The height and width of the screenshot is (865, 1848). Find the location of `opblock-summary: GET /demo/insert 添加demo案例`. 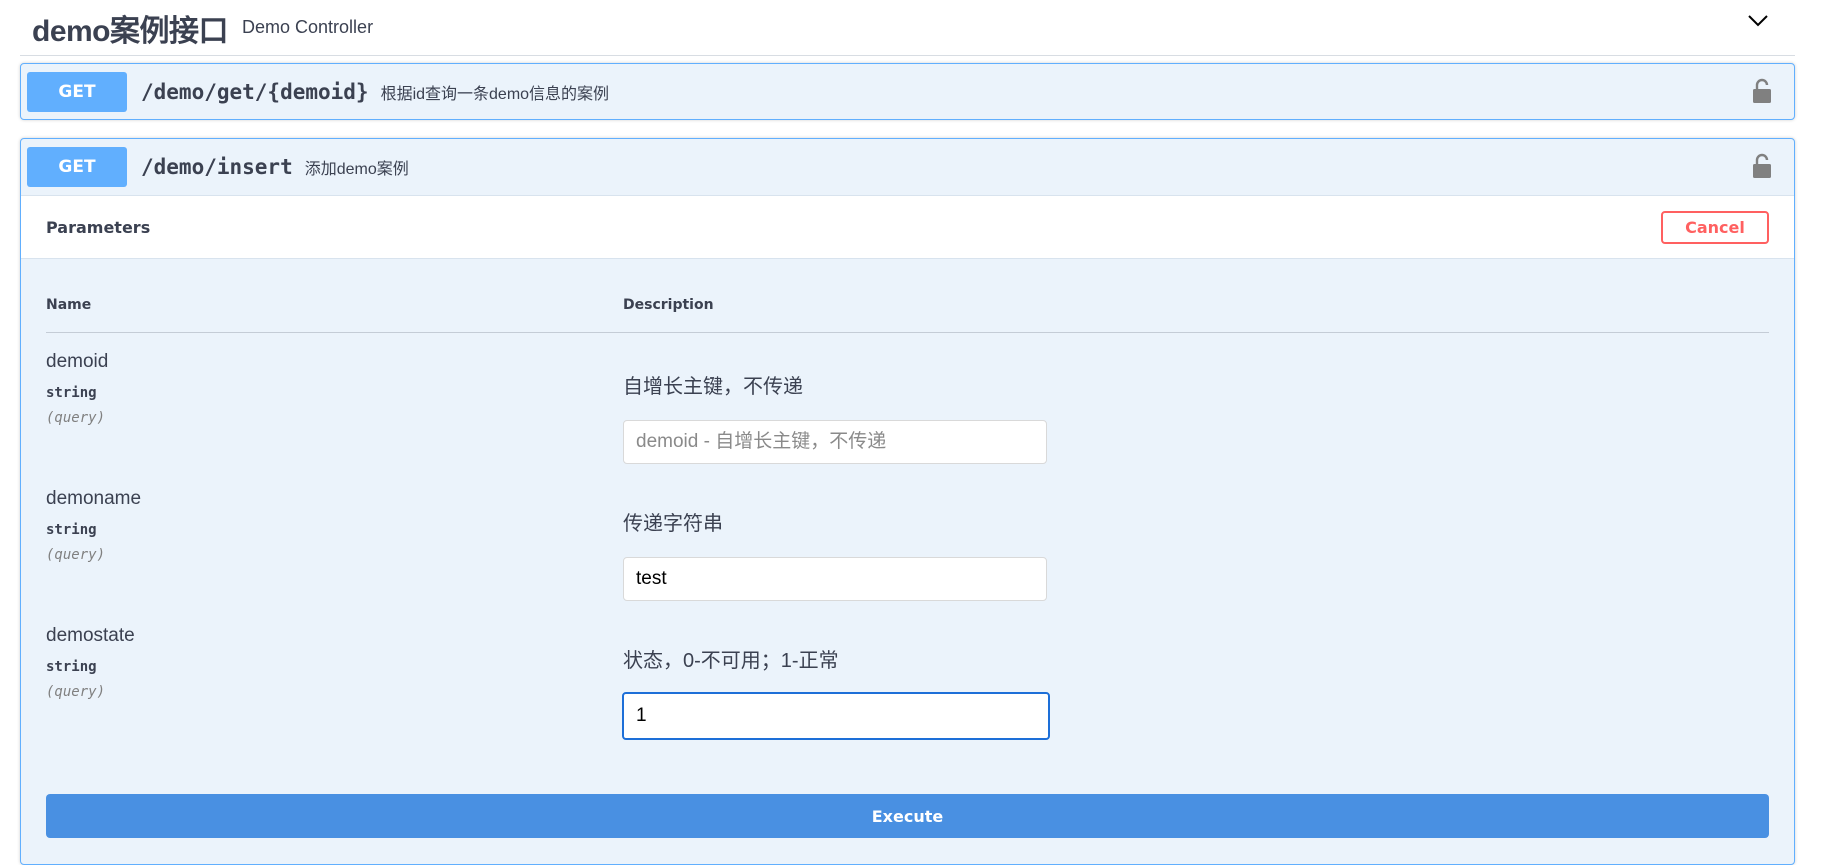

opblock-summary: GET /demo/insert 添加demo案例 is located at coordinates (907, 166).